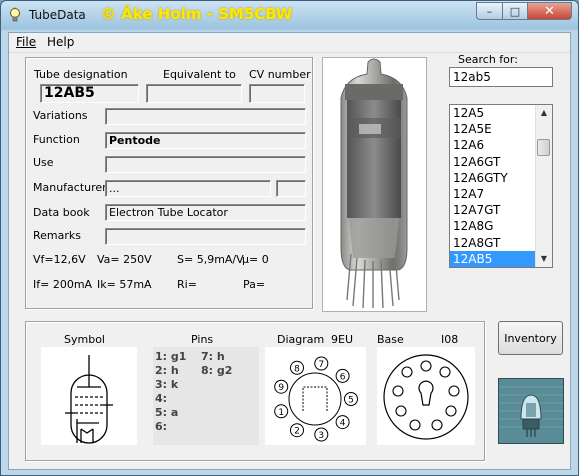 Image resolution: width=579 pixels, height=476 pixels. I want to click on list-item: 12A5E, so click(493, 129).